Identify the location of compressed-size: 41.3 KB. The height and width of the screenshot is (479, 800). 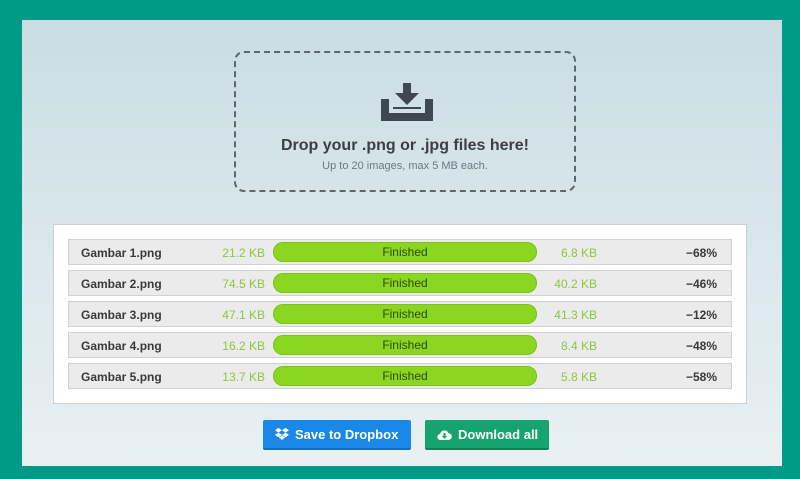
(575, 315).